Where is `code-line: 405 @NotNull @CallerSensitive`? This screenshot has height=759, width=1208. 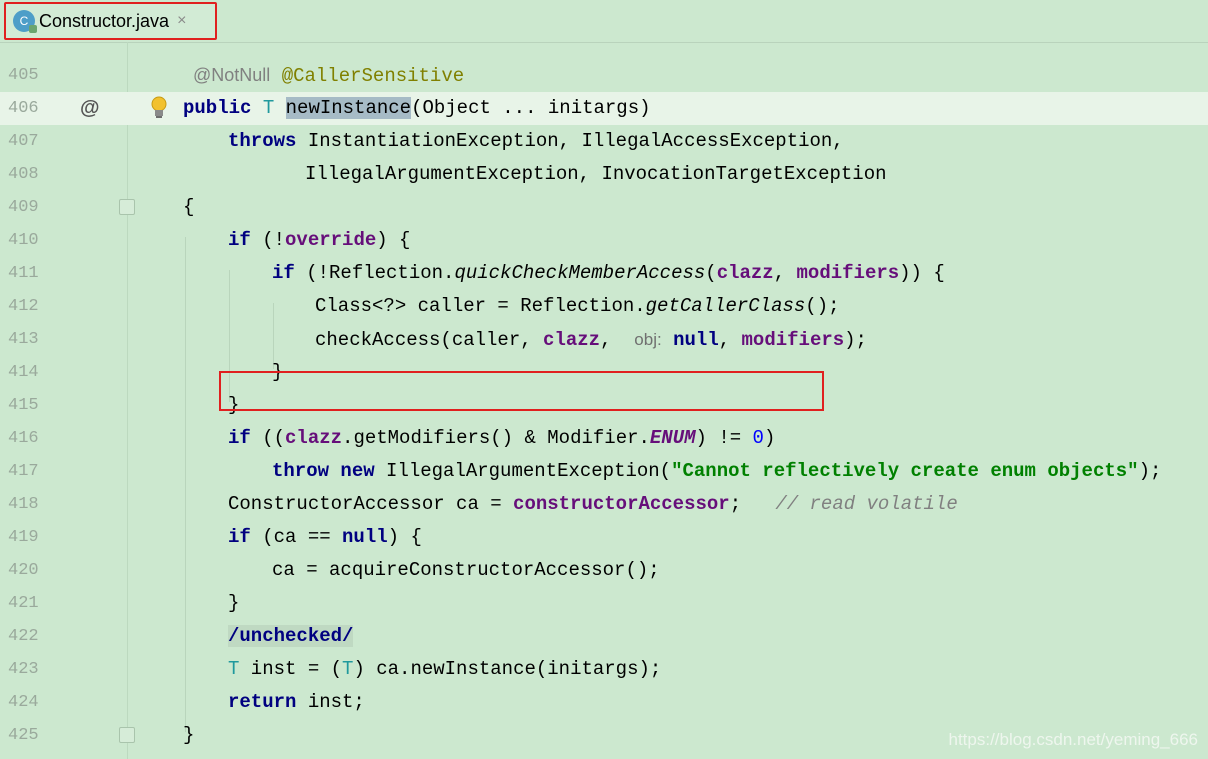 code-line: 405 @NotNull @CallerSensitive is located at coordinates (604, 75).